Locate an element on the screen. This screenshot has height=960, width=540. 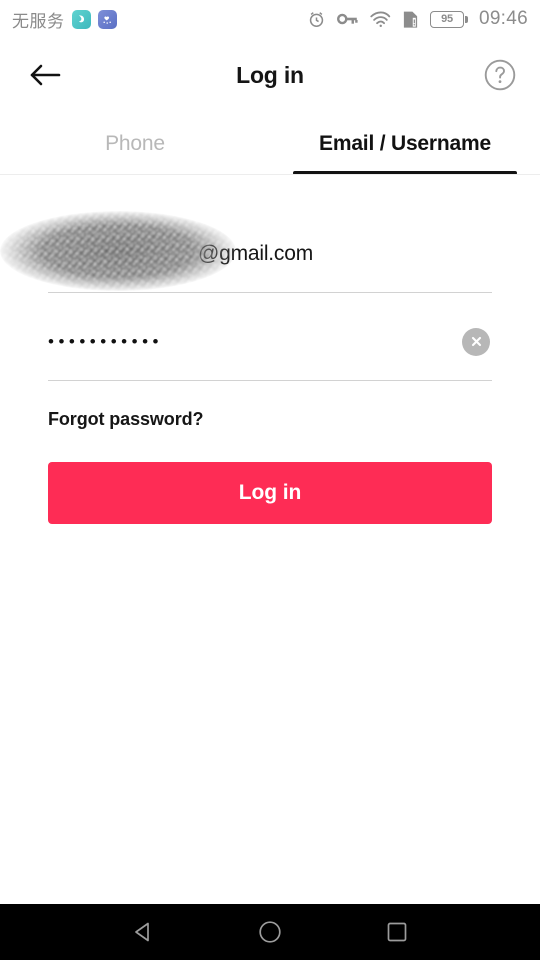
app-header: Log in is located at coordinates (270, 75).